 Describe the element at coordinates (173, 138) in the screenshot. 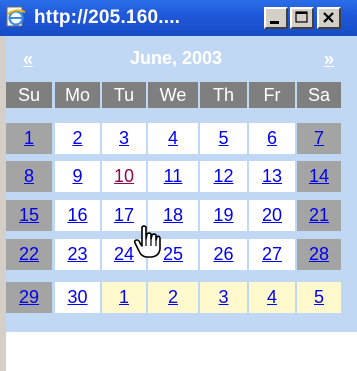

I see `day-4: 4` at that location.